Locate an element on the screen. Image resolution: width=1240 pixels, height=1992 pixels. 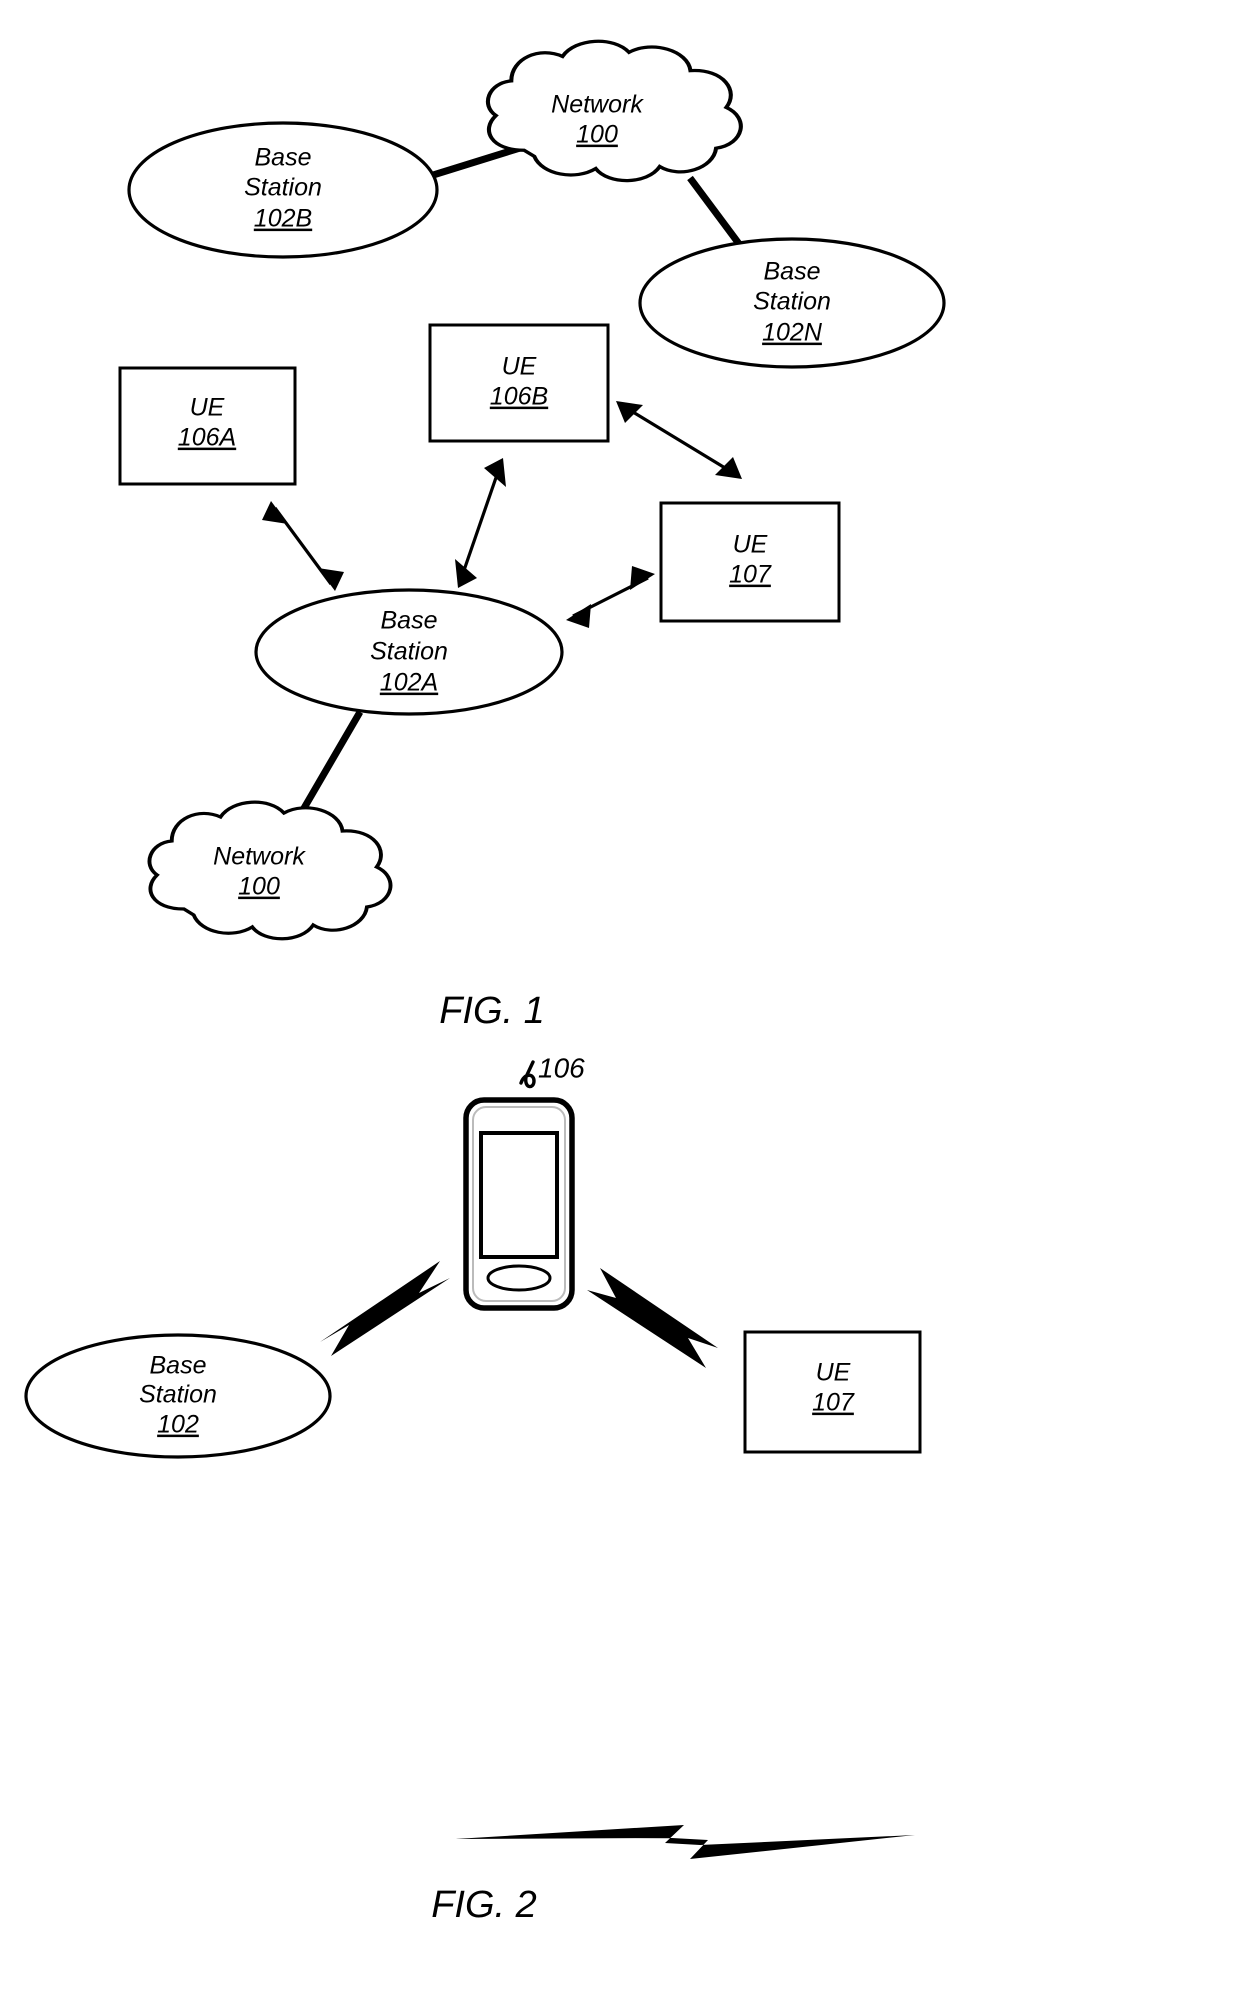
base-station-102-line2: Station is located at coordinates (178, 1395).